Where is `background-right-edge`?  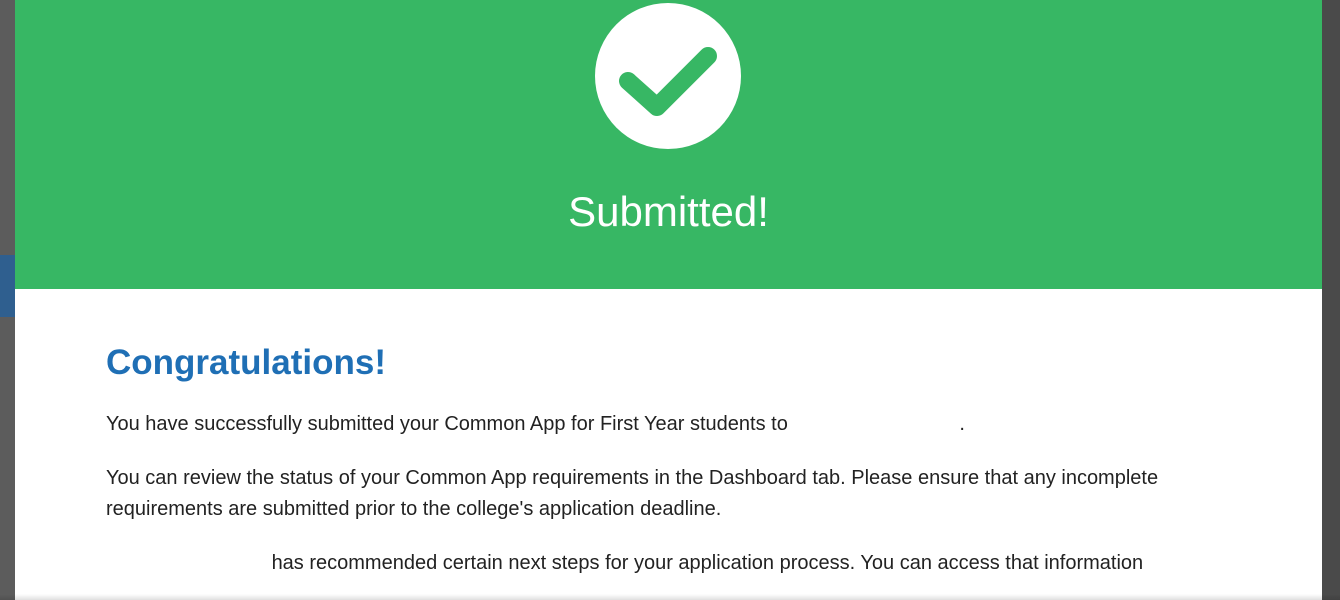
background-right-edge is located at coordinates (1331, 300).